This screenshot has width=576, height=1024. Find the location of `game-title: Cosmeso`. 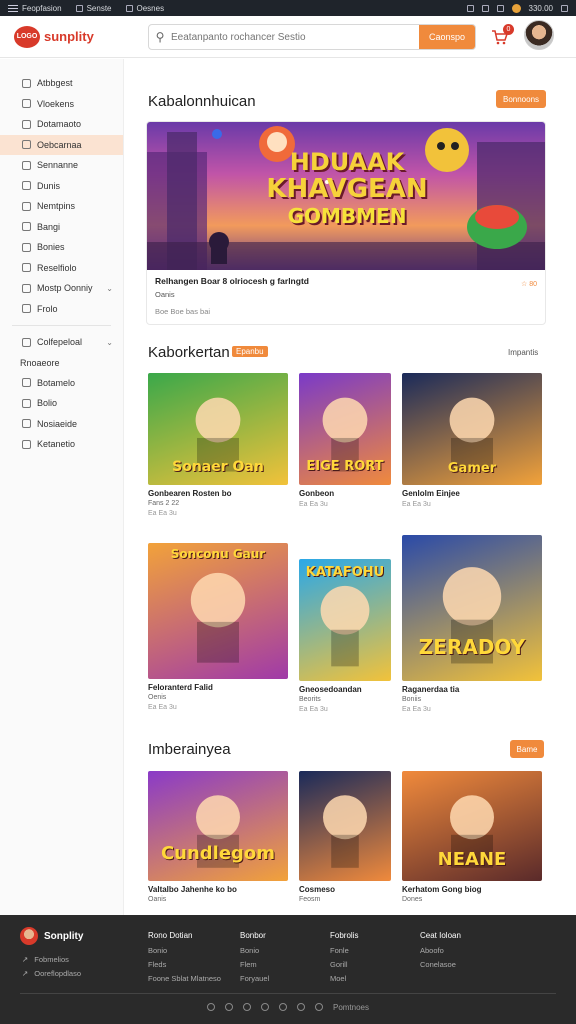

game-title: Cosmeso is located at coordinates (317, 889).